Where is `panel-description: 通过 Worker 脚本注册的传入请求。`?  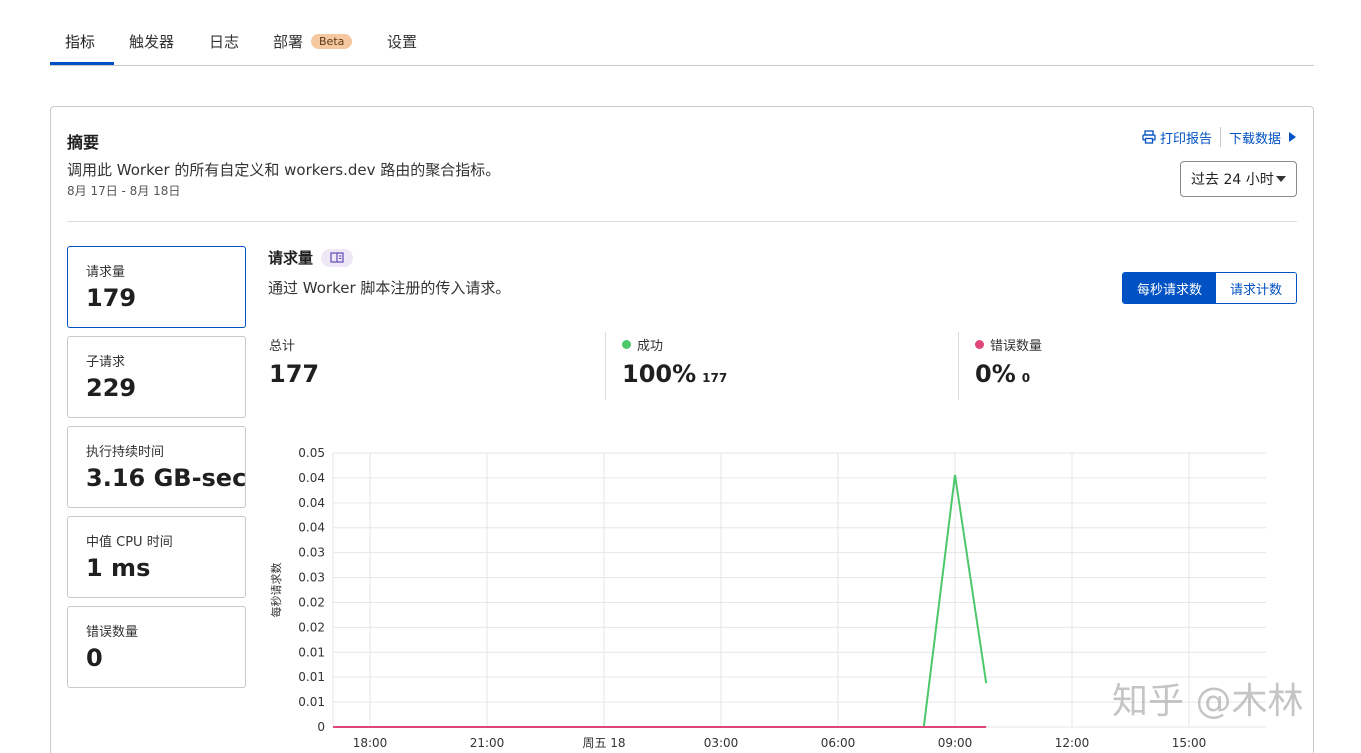
panel-description: 通过 Worker 脚本注册的传入请求。 is located at coordinates (389, 287).